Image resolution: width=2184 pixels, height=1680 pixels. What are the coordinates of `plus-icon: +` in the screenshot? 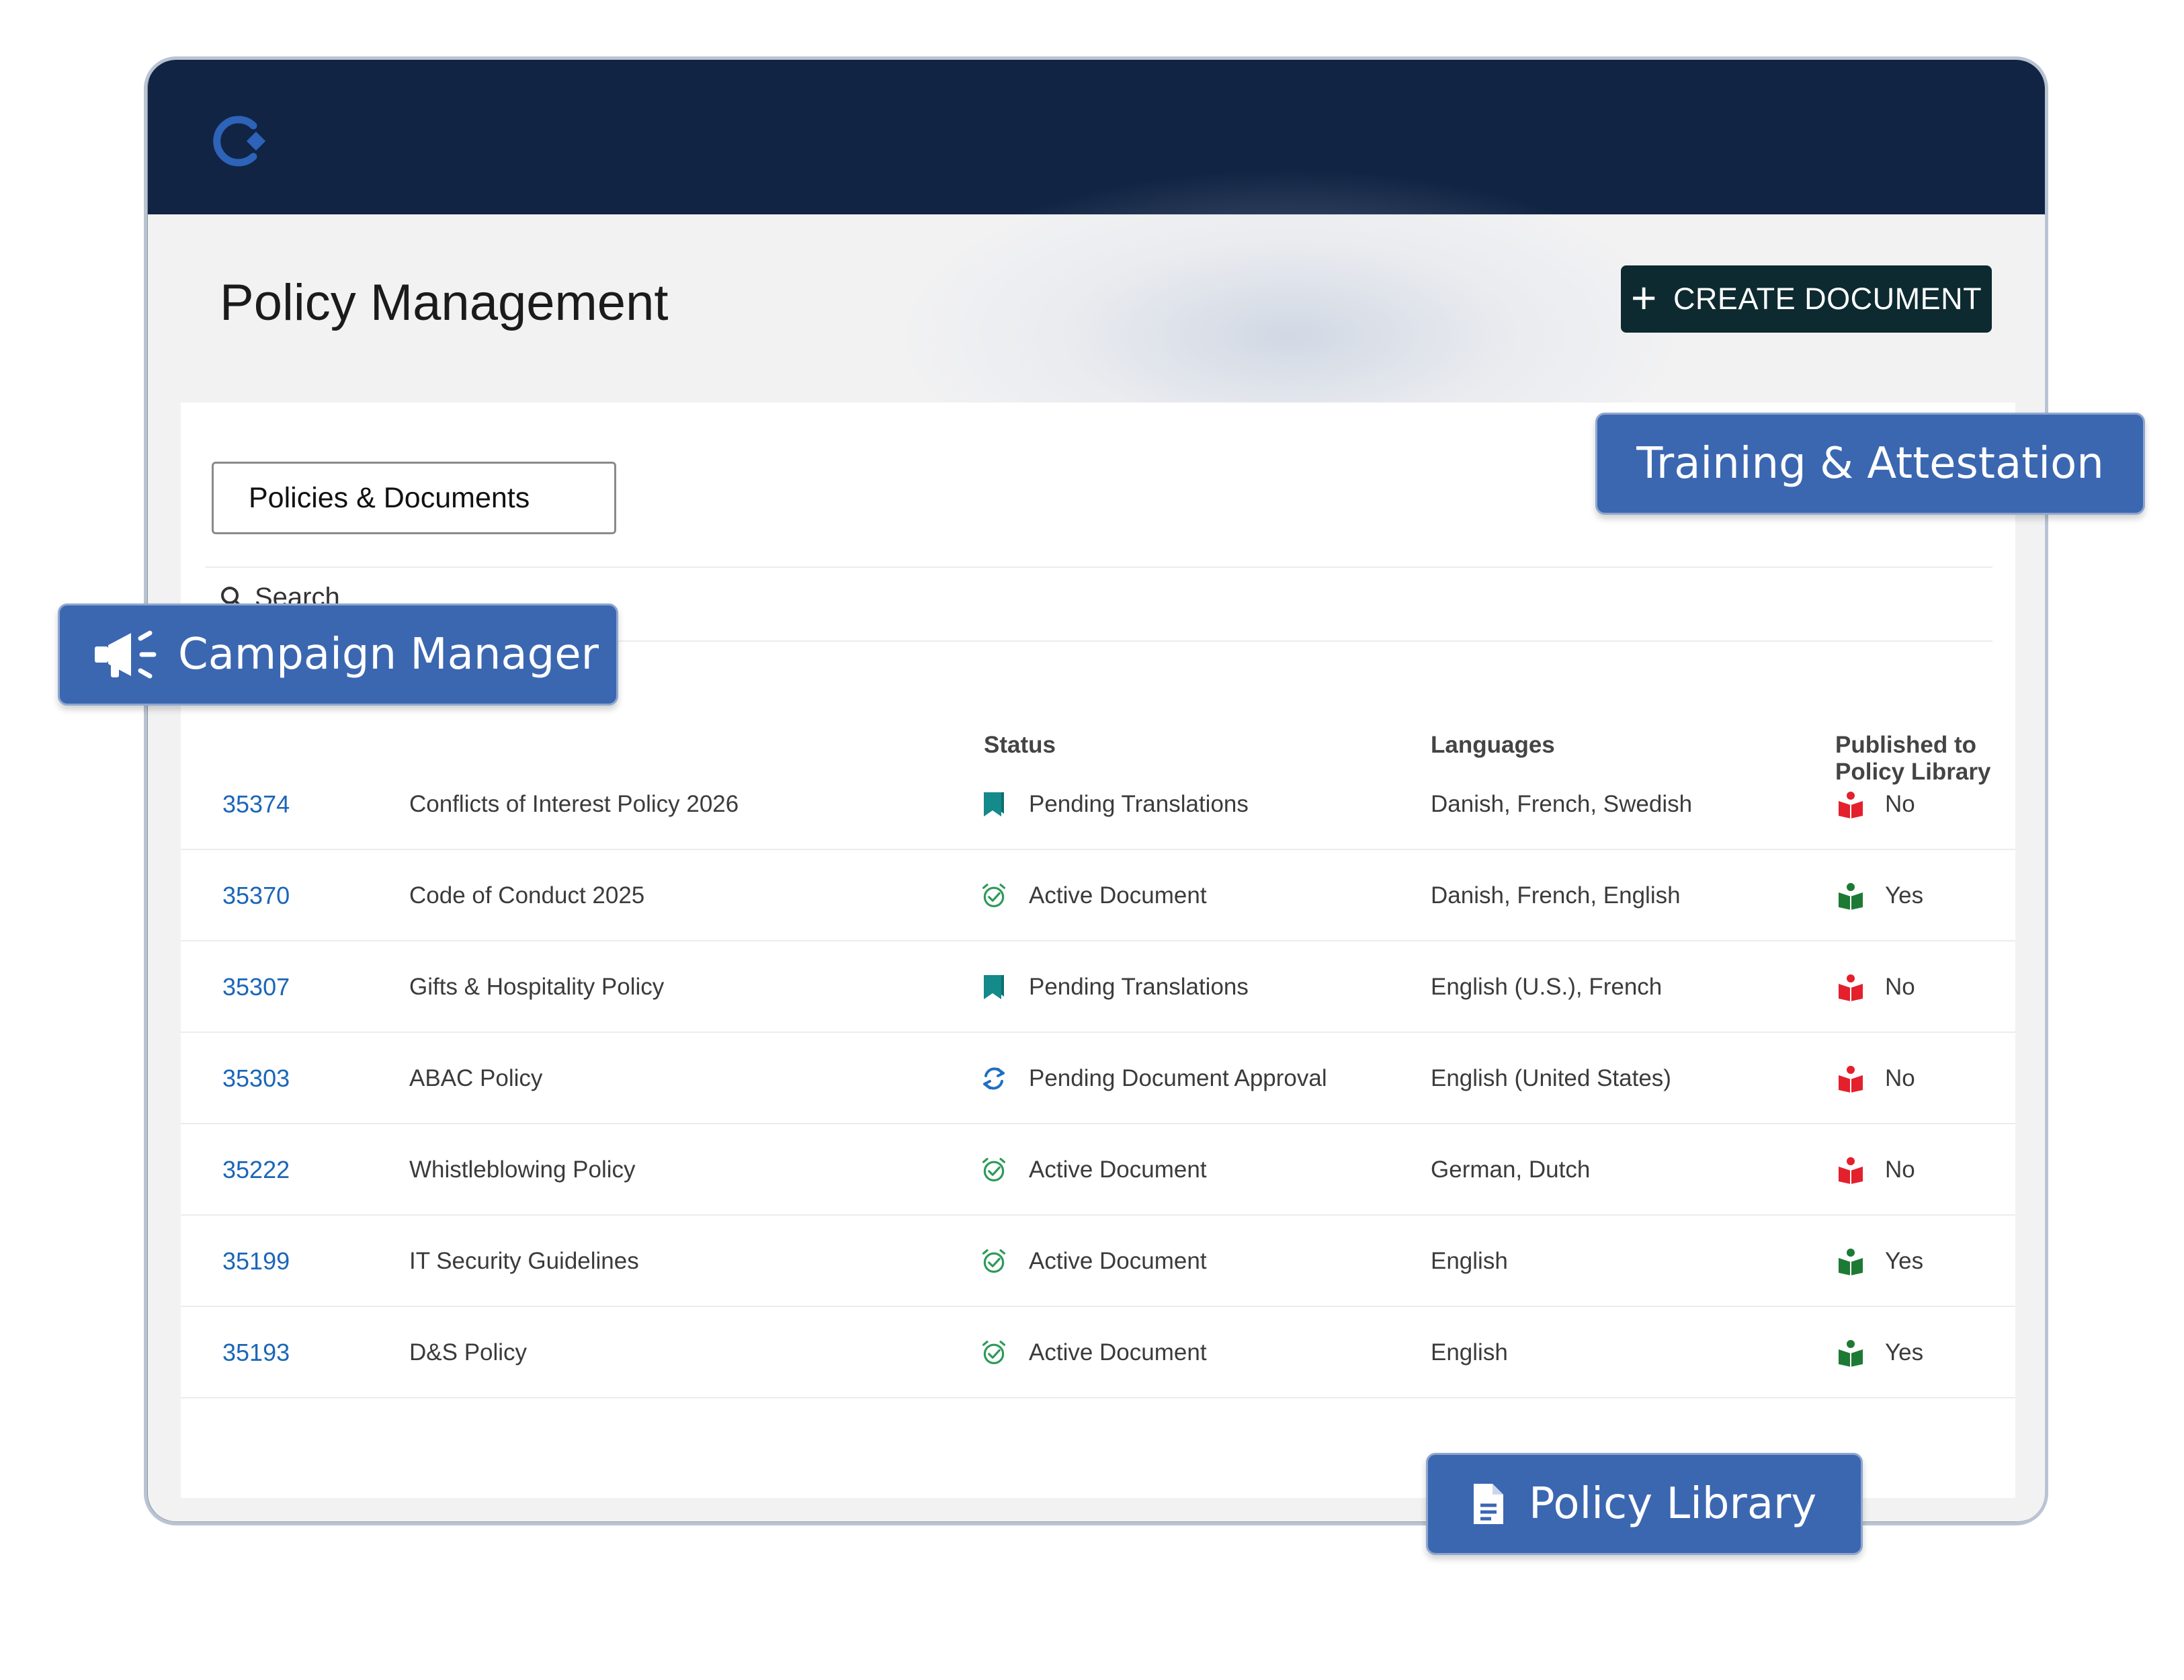 It's located at (1644, 298).